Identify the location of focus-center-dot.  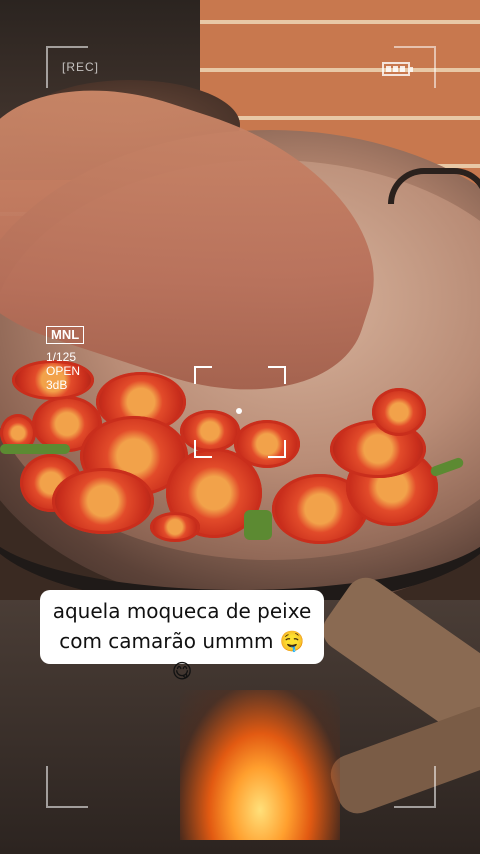
(239, 411).